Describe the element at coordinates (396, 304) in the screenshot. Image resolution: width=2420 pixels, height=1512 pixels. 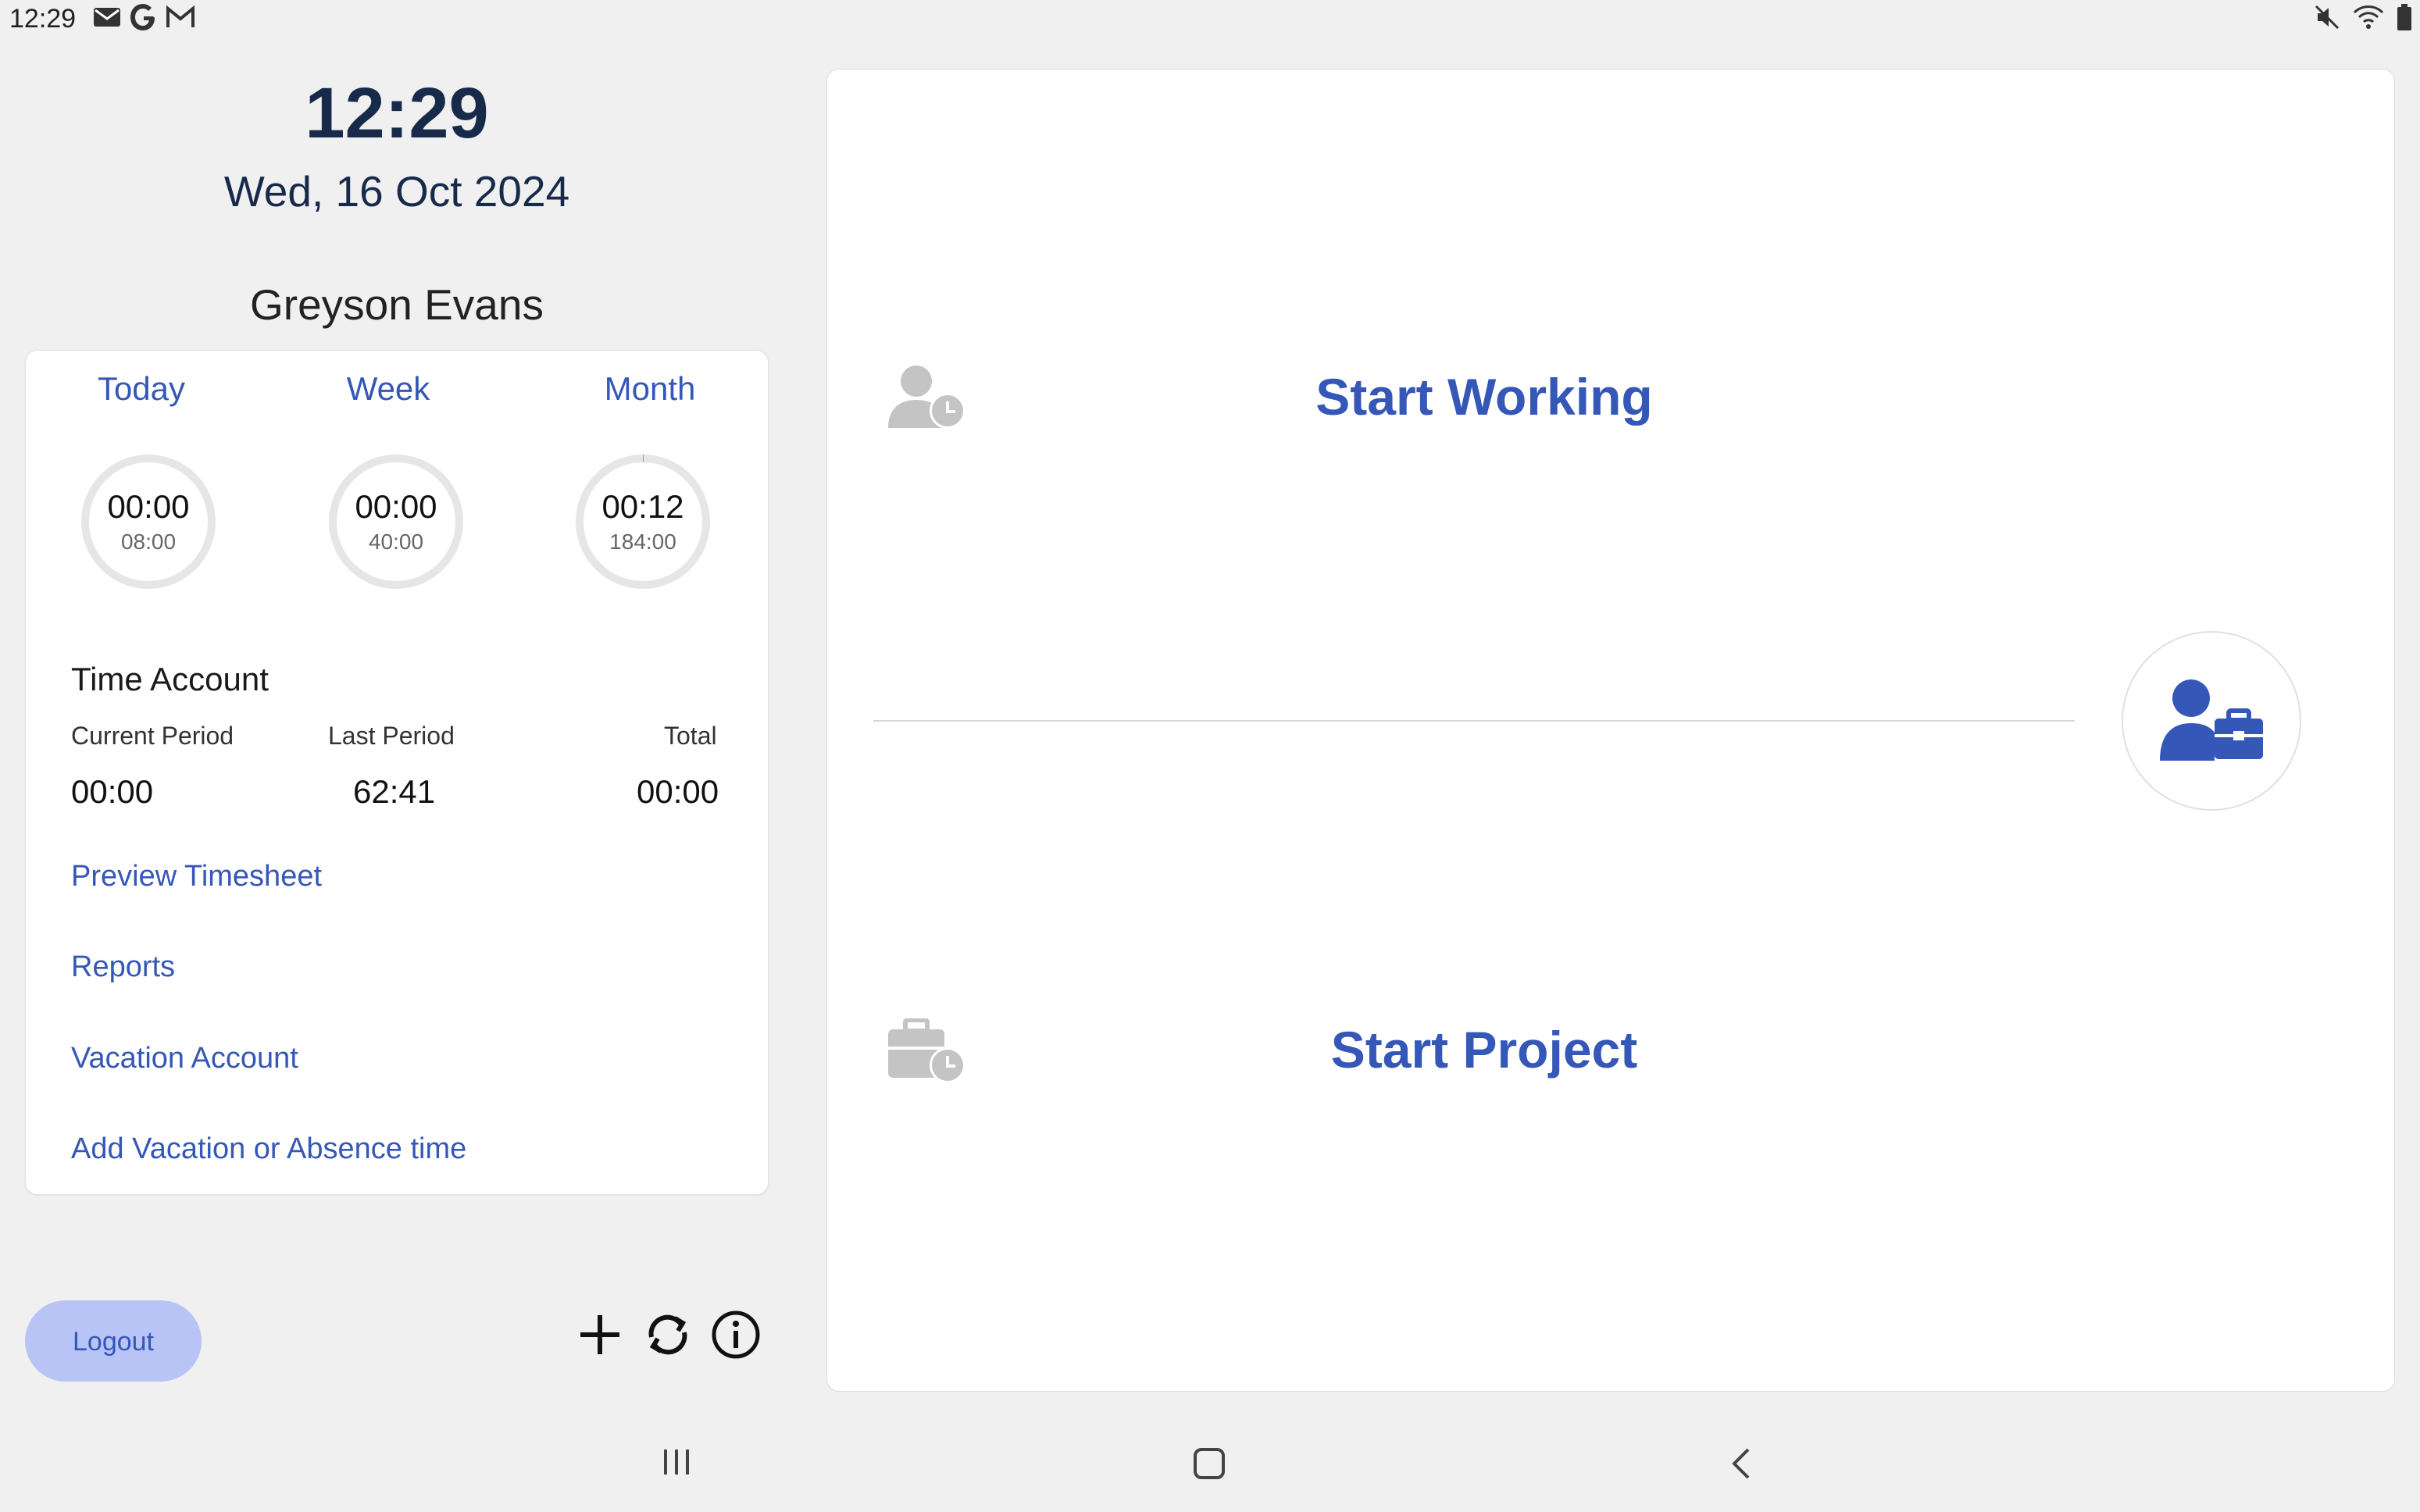
I see `user-name: Greyson Evans` at that location.